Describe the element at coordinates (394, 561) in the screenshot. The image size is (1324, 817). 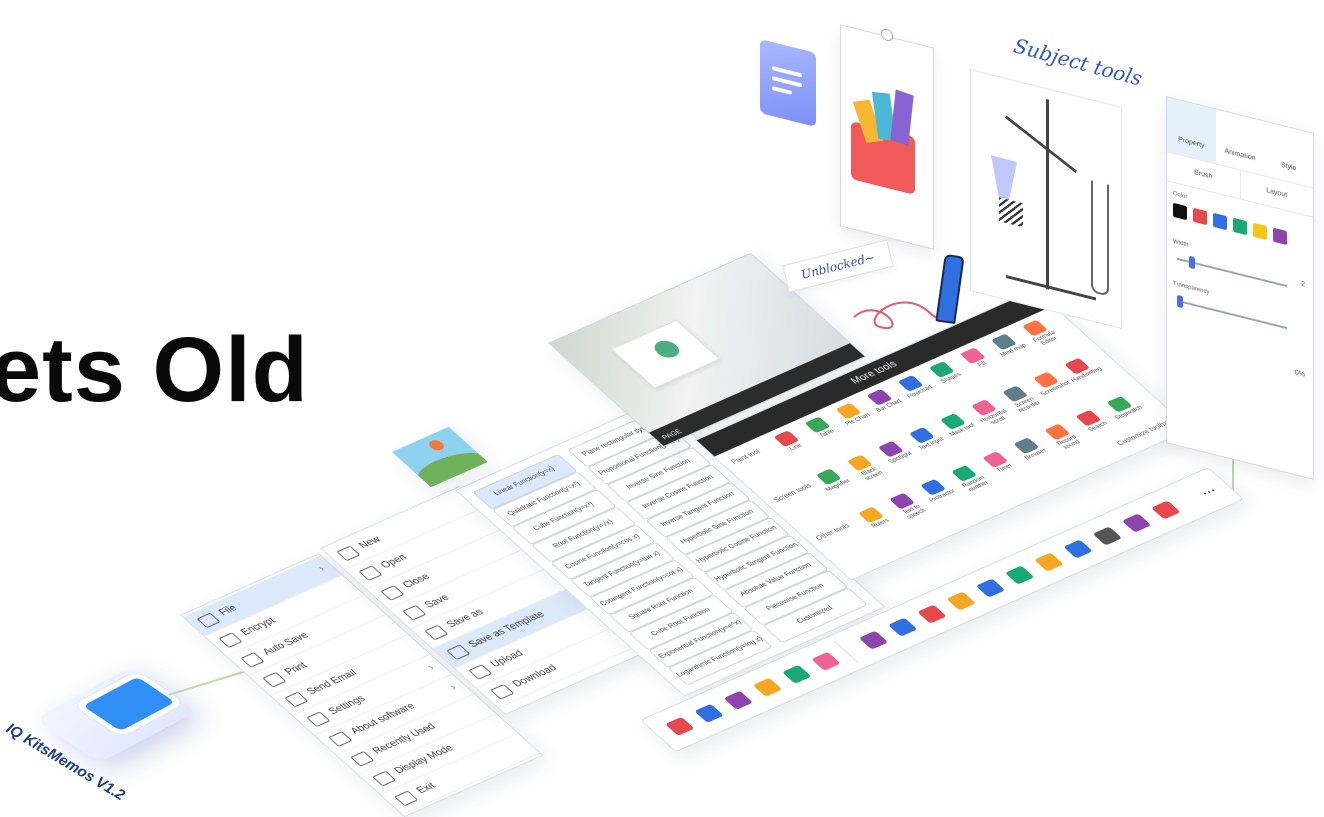
I see `submenu-item-label: Open` at that location.